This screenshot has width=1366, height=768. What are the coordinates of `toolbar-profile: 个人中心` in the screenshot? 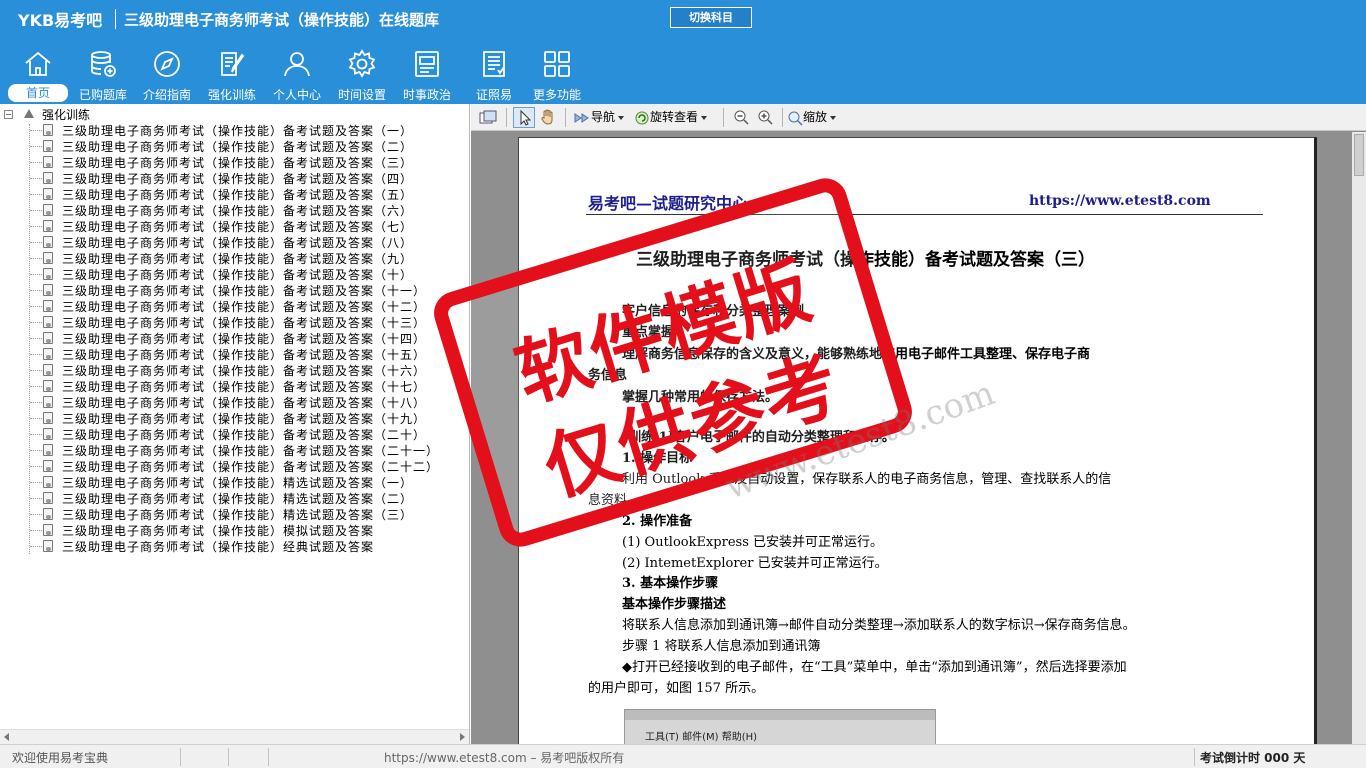 It's located at (297, 74).